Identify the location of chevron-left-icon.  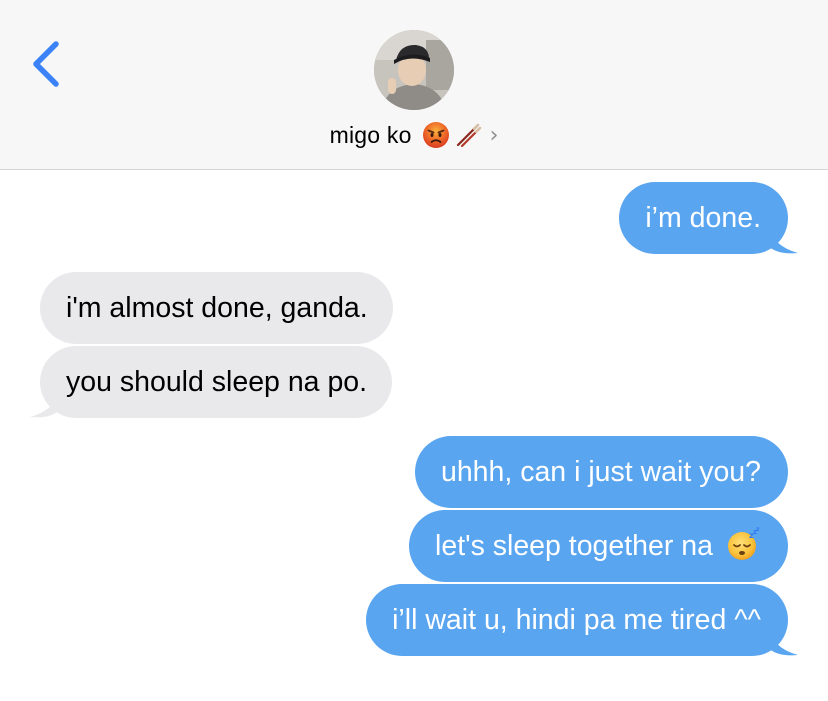
(46, 64).